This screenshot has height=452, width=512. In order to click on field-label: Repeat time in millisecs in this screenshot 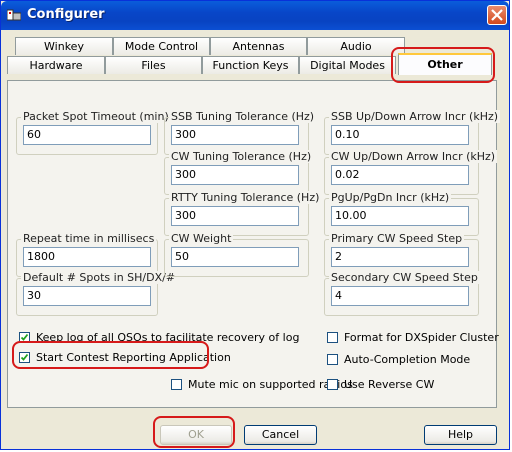, I will do `click(89, 238)`.